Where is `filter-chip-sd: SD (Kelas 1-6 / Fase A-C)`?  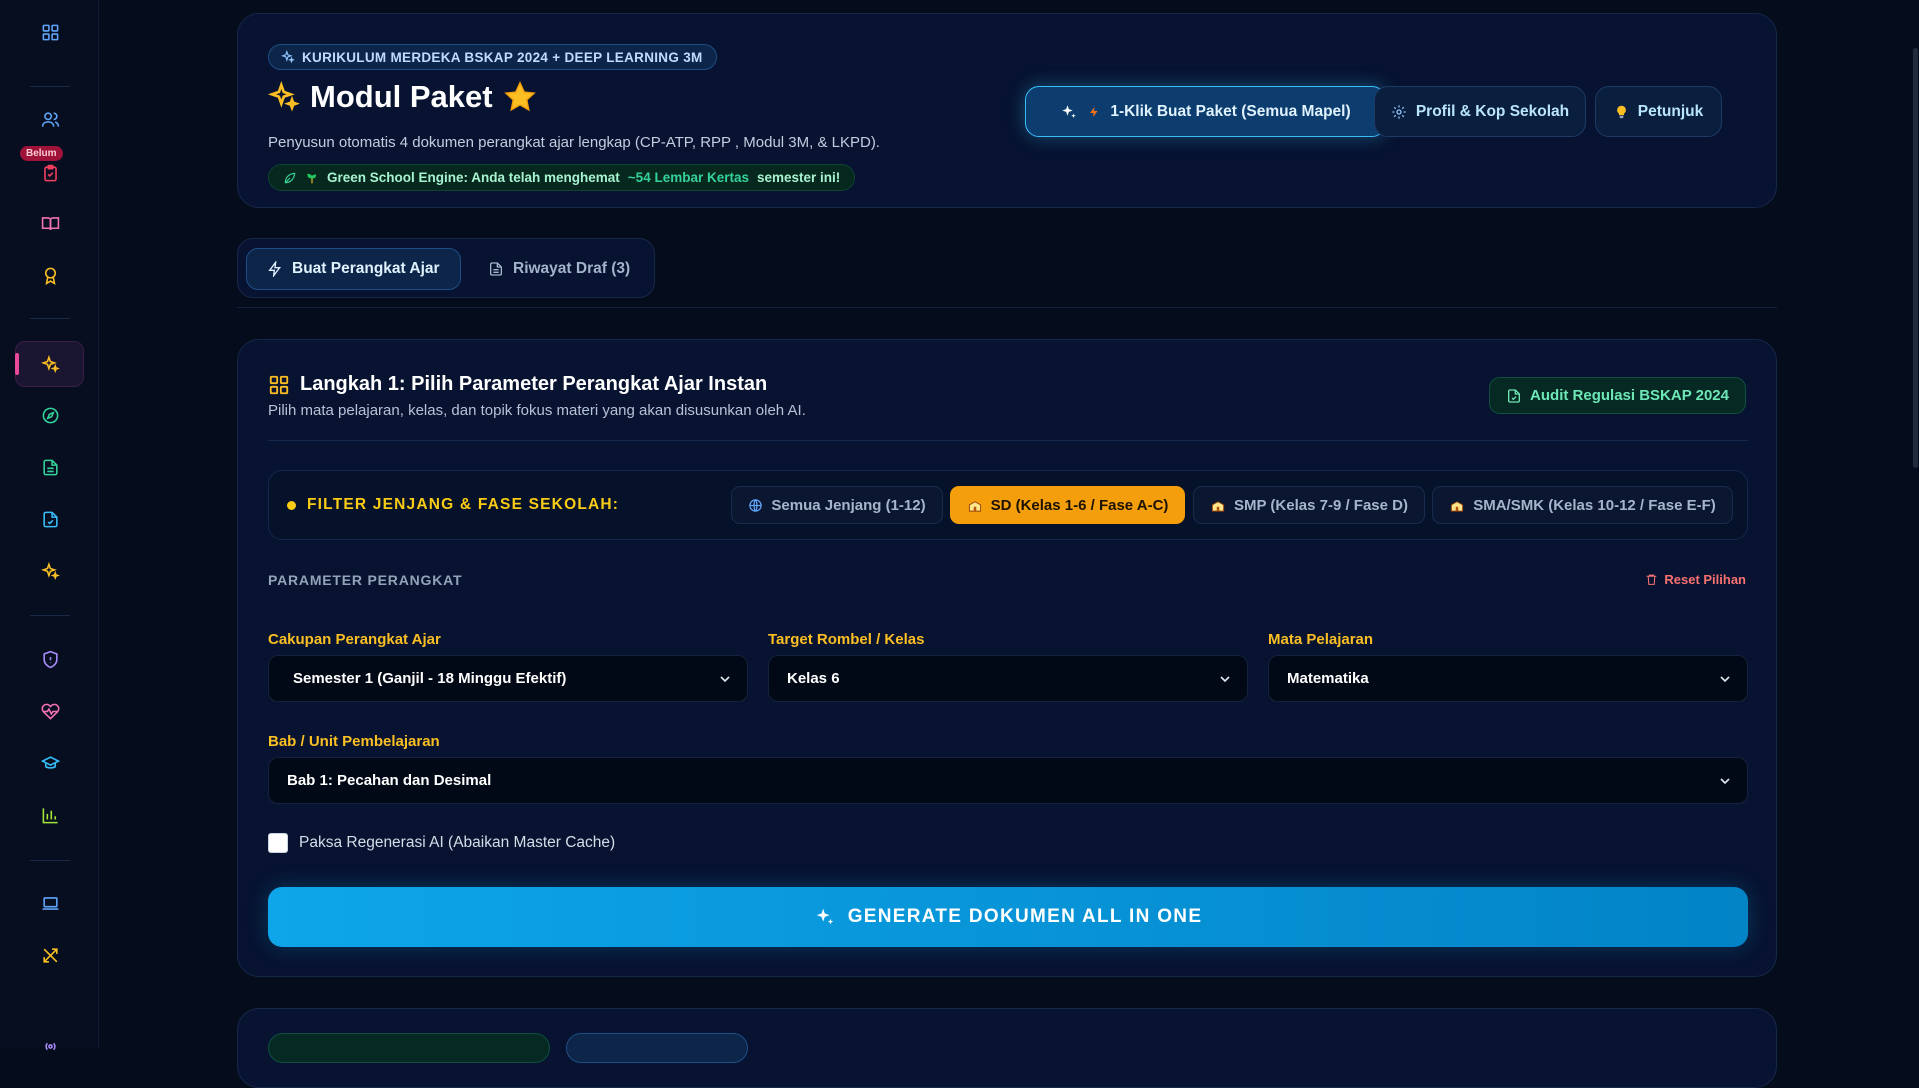
filter-chip-sd: SD (Kelas 1-6 / Fase A-C) is located at coordinates (1067, 505).